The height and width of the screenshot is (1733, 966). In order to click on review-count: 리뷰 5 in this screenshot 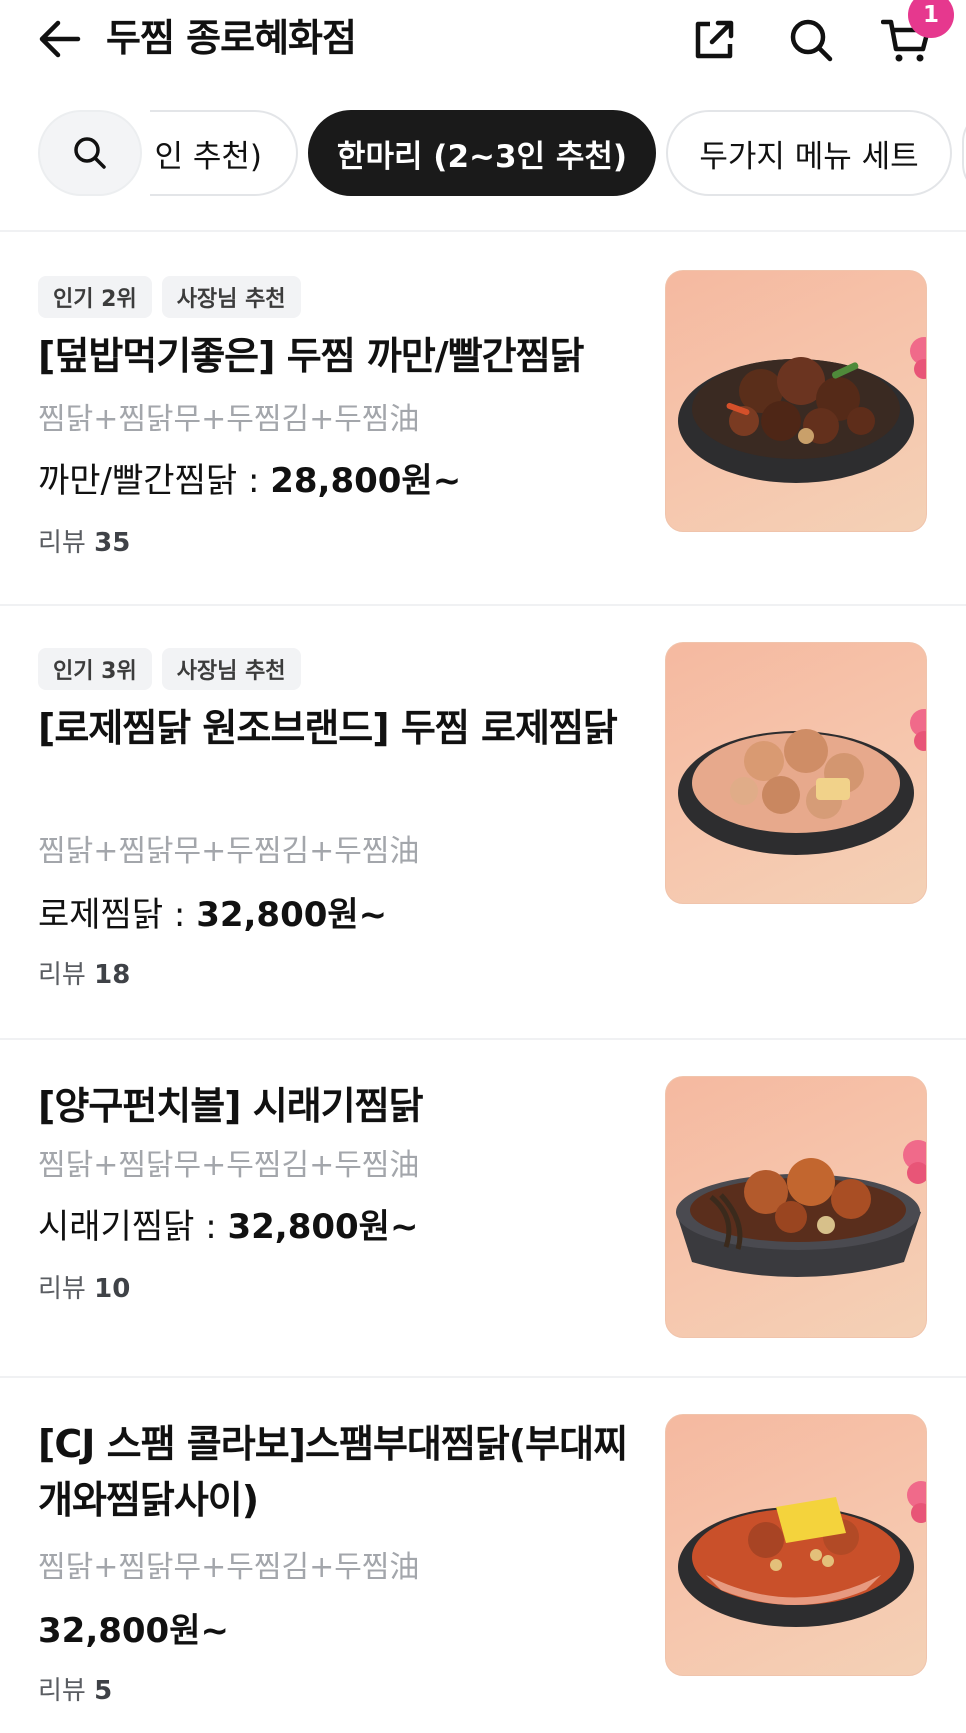, I will do `click(75, 1691)`.